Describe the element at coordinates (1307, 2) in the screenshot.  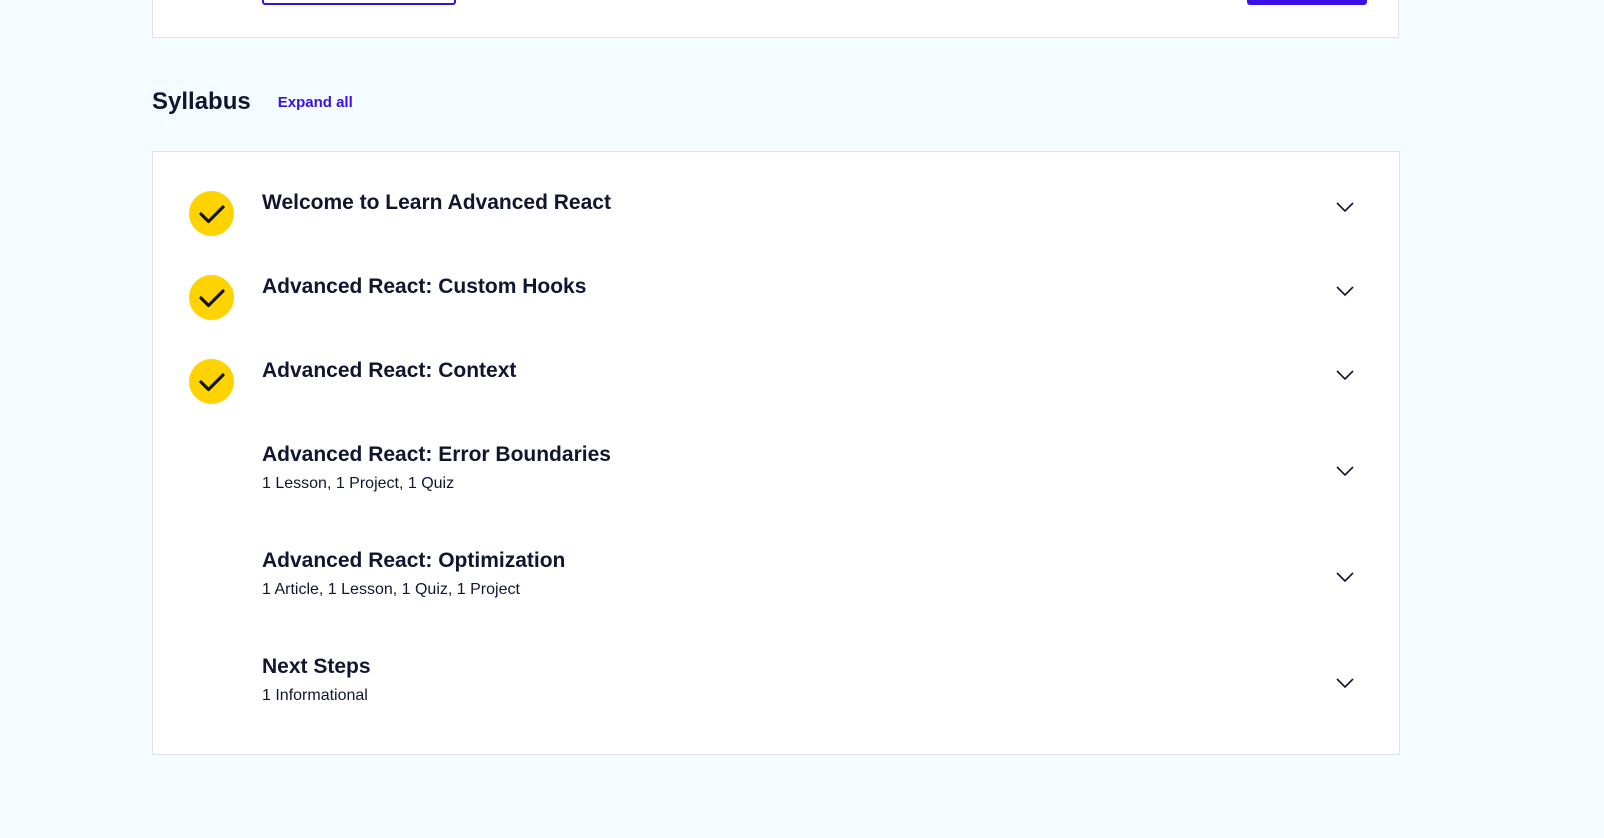
I see `top-primary-button` at that location.